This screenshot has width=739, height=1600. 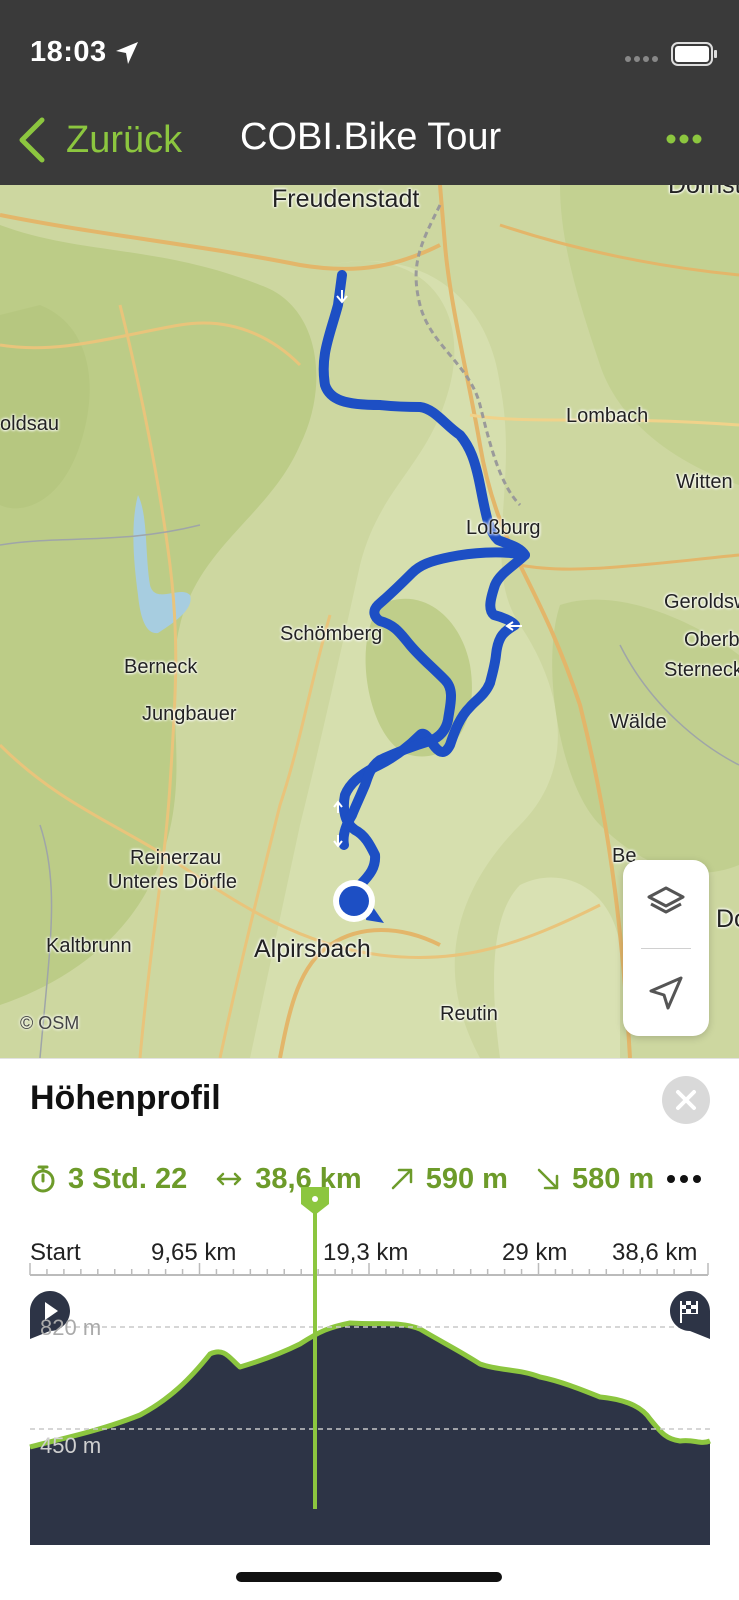 What do you see at coordinates (666, 900) in the screenshot?
I see `layers-icon` at bounding box center [666, 900].